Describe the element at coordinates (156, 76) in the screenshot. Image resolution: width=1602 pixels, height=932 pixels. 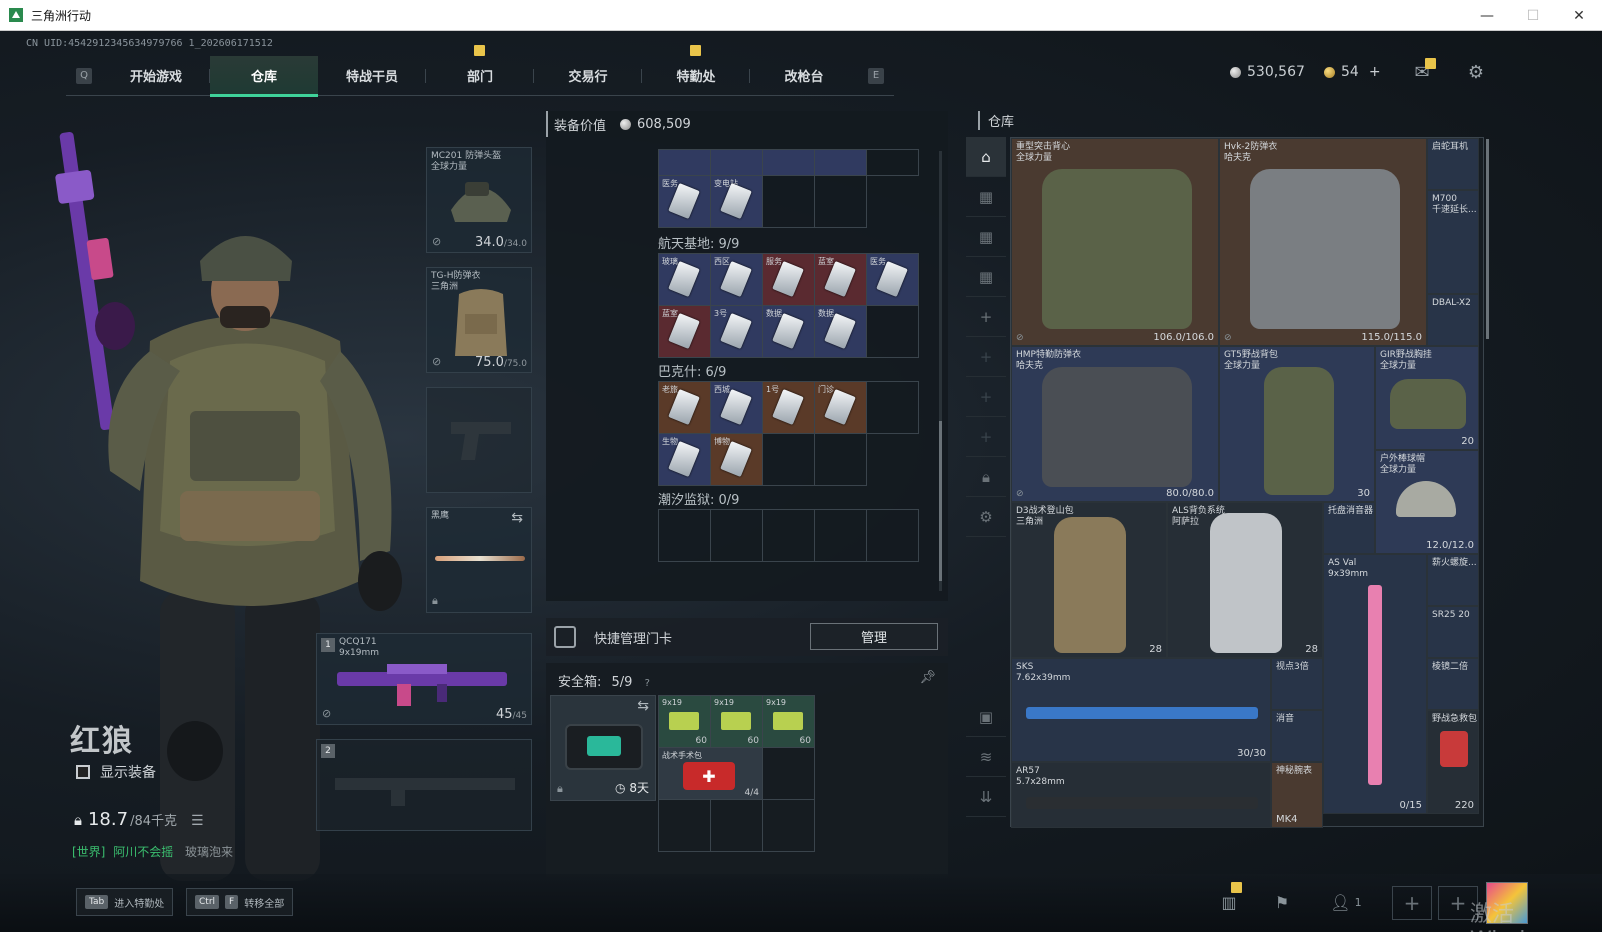
I see `tab-start-game: 开始游戏` at that location.